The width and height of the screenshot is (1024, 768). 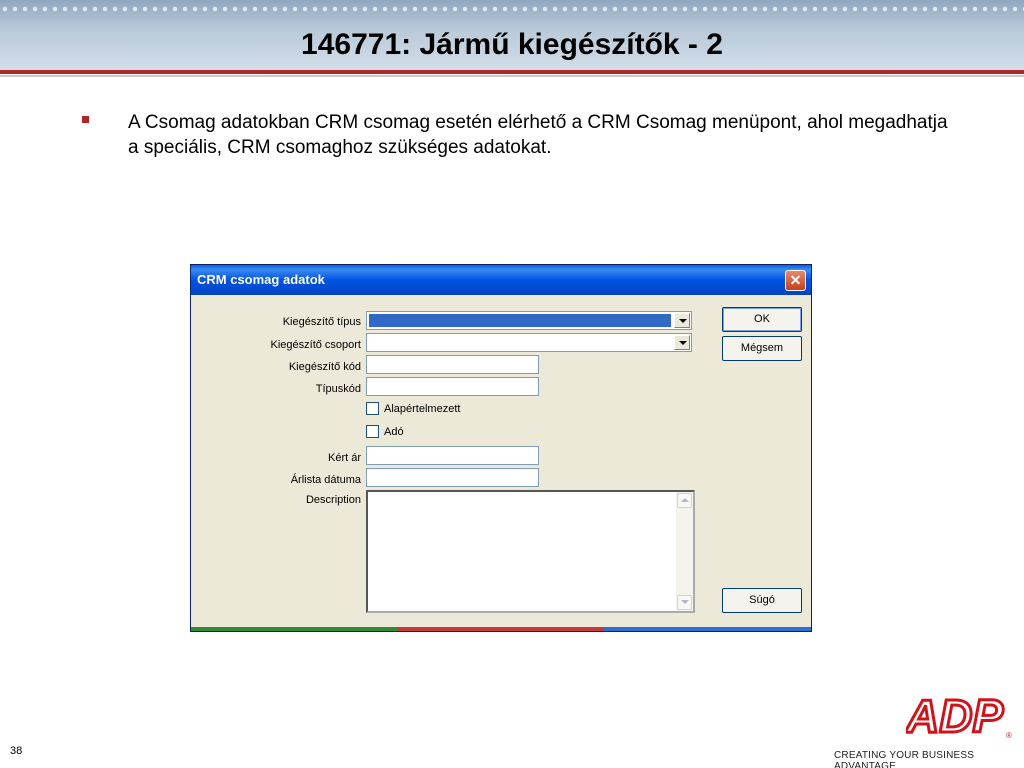 What do you see at coordinates (452, 455) in the screenshot?
I see `kert-ar-input` at bounding box center [452, 455].